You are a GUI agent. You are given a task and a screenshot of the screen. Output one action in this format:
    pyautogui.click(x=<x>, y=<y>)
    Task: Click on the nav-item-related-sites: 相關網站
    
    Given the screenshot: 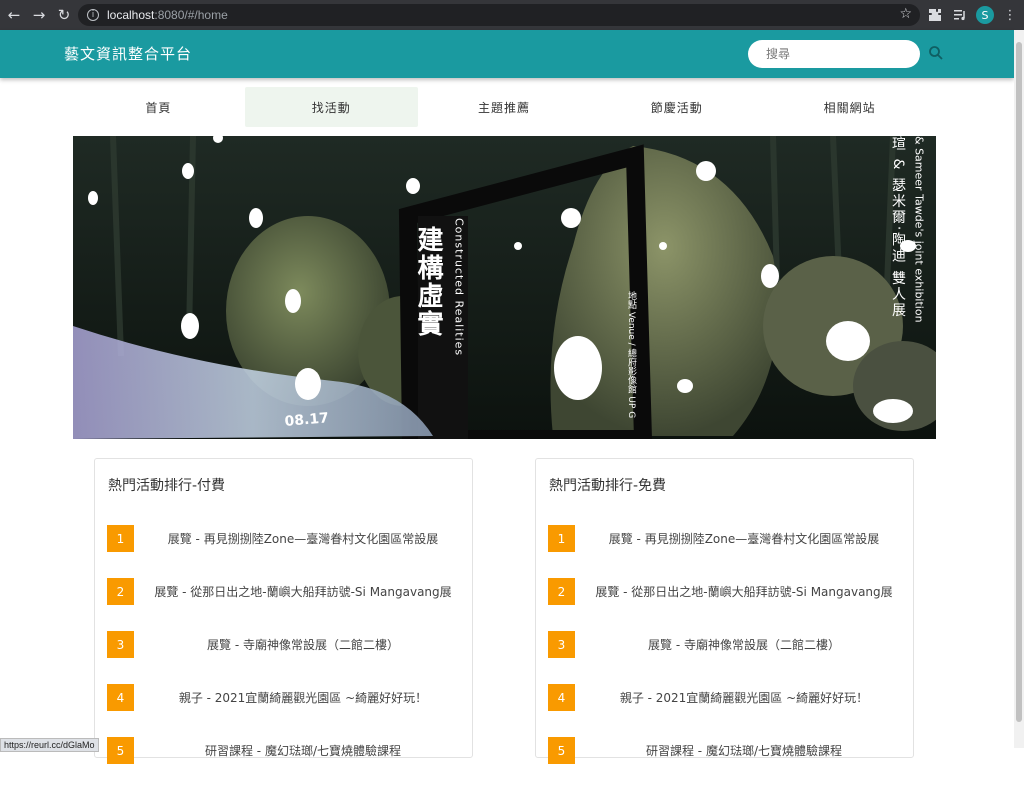 What is the action you would take?
    pyautogui.click(x=849, y=107)
    